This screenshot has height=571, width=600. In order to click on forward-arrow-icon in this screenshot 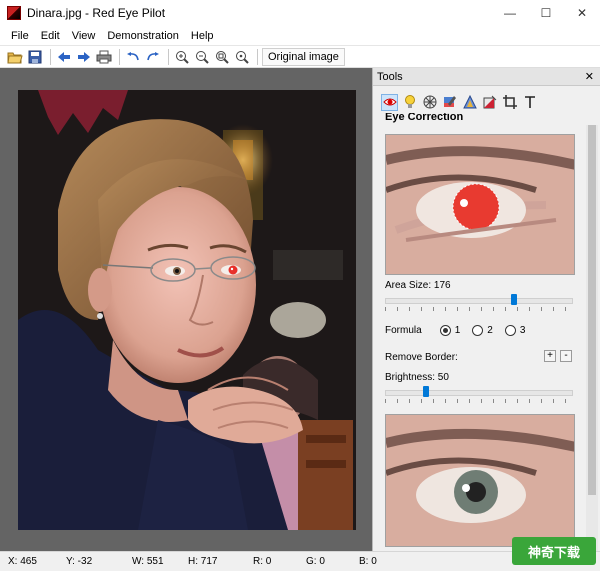, I will do `click(84, 57)`.